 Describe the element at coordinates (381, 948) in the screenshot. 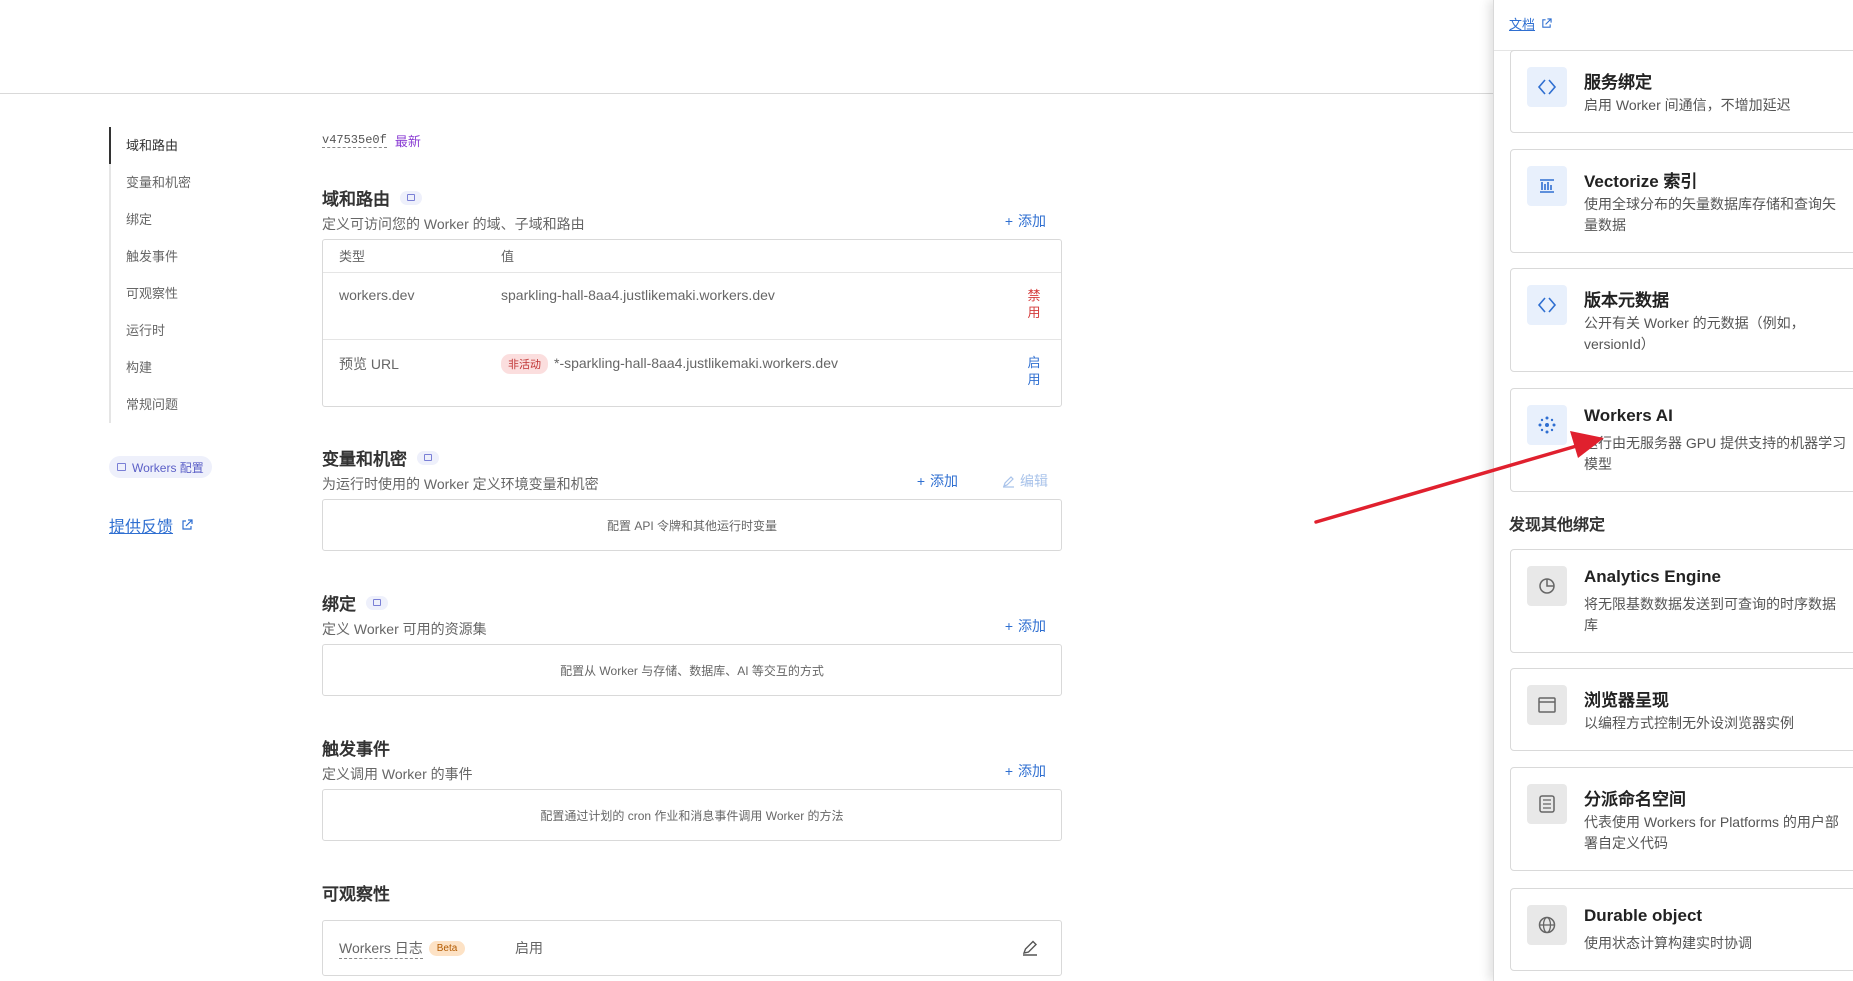

I see `workers-logs-label: Workers 日志` at that location.